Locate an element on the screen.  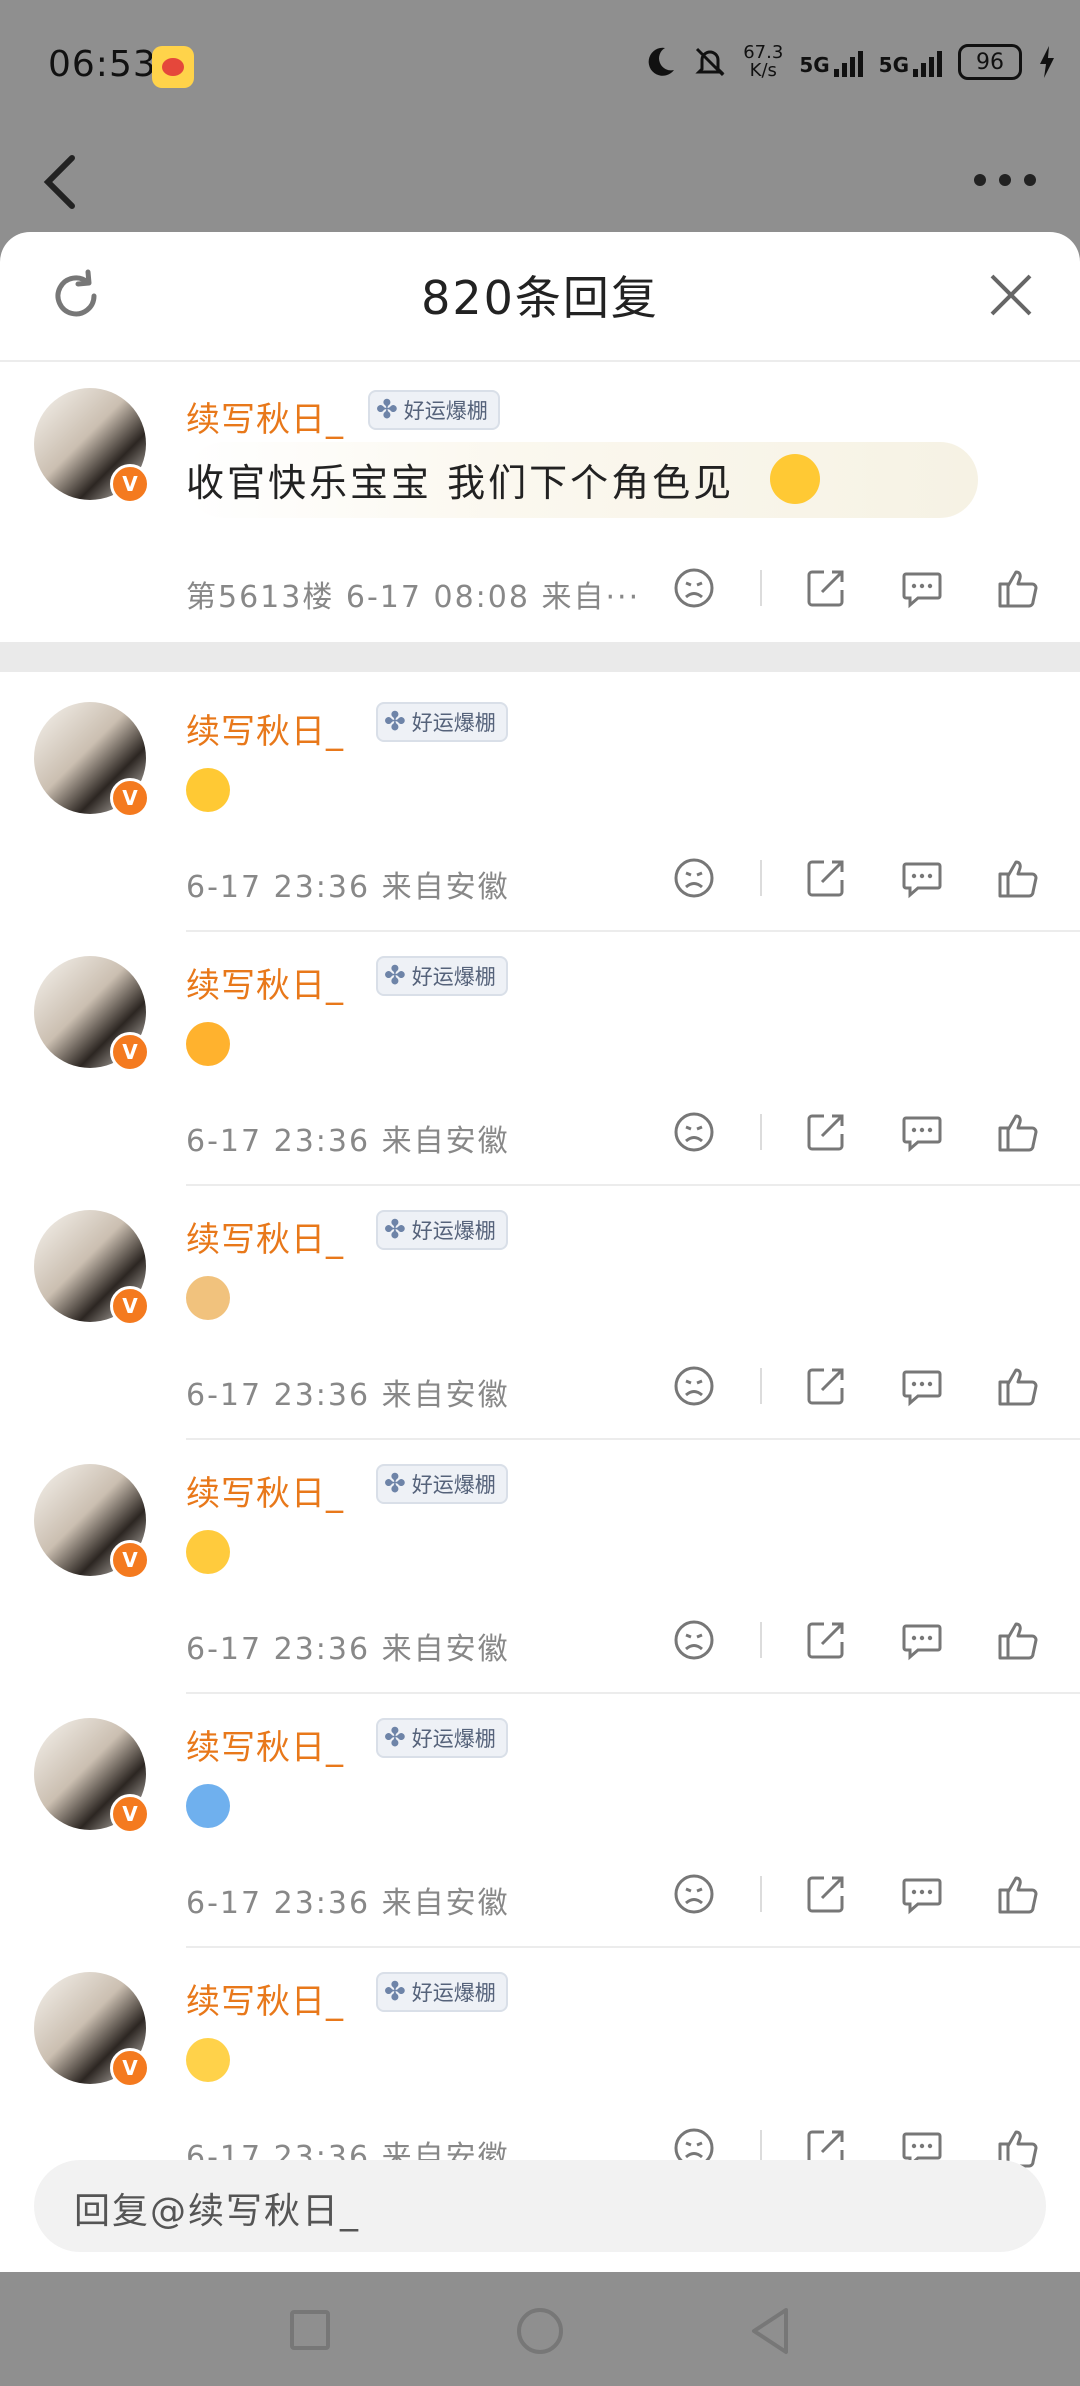
status-bar: 06:53 67.3 K/s 5G 5G 96 is located at coordinates (540, 70).